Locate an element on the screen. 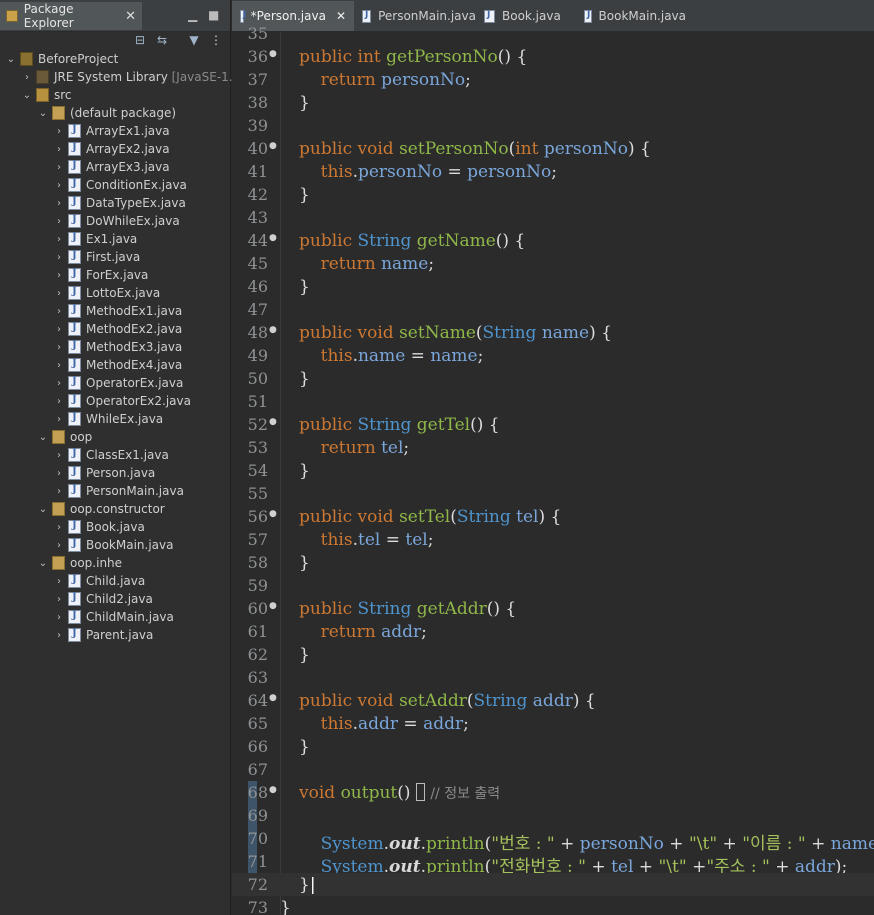 The width and height of the screenshot is (874, 915). view-menu-icon: ⋮ is located at coordinates (216, 40).